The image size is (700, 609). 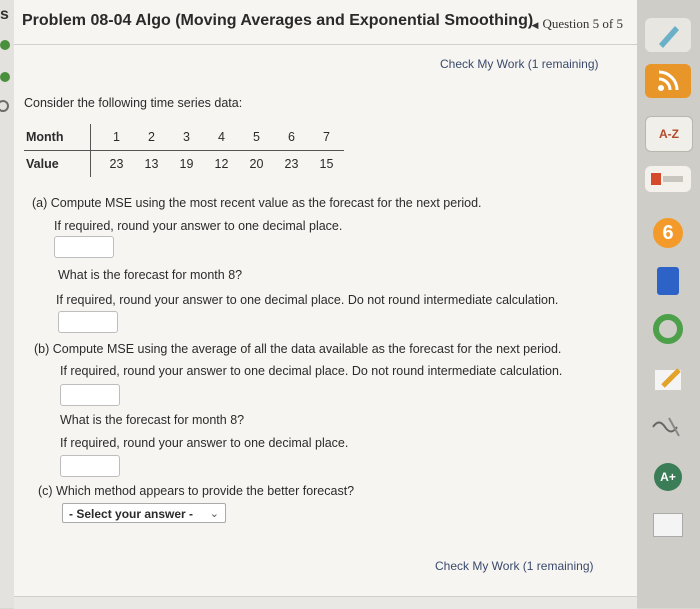 I want to click on green-ring-icon, so click(x=668, y=329).